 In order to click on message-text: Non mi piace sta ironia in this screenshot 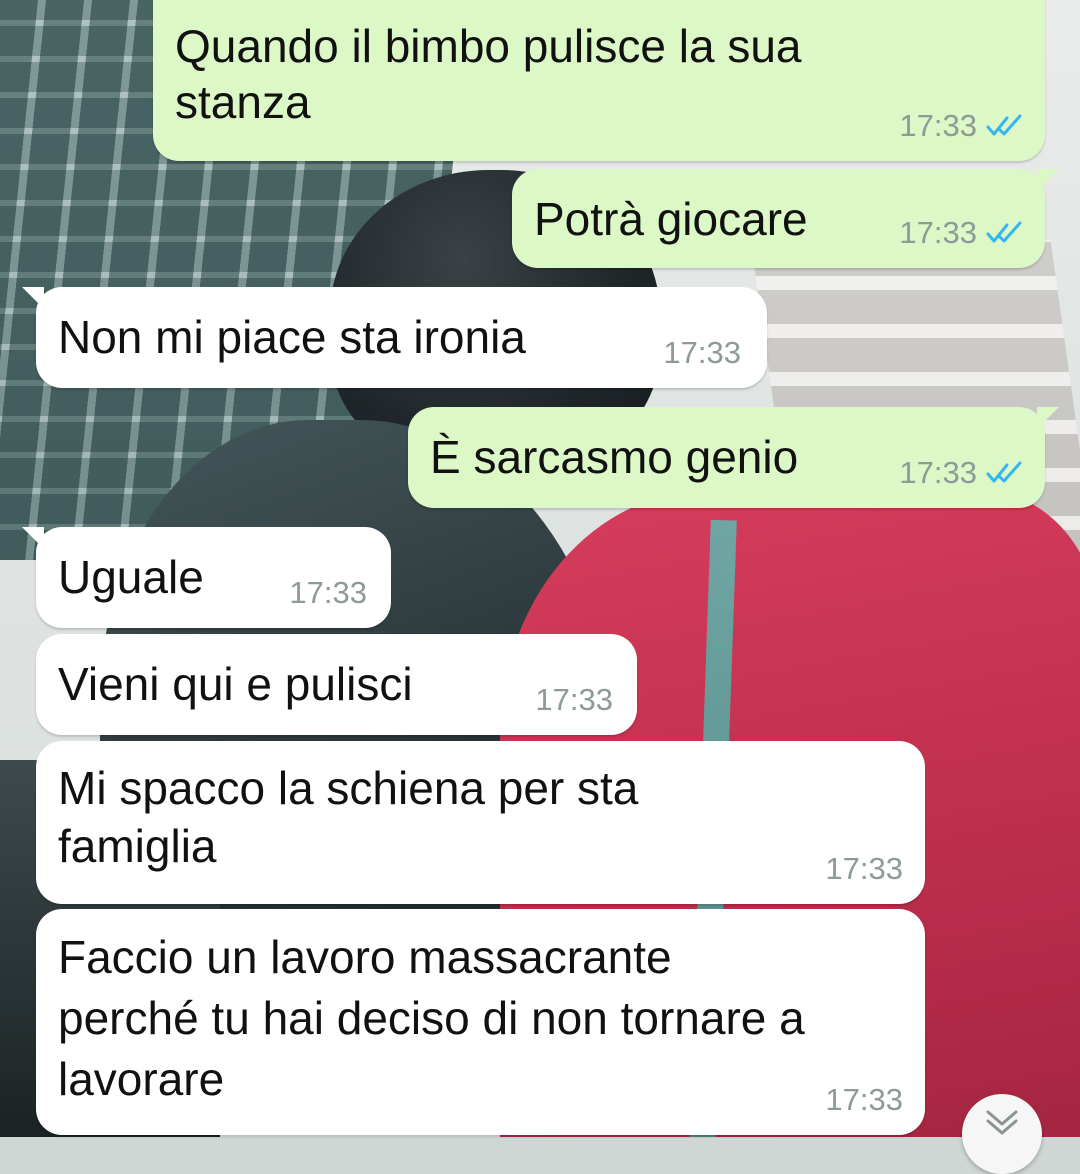, I will do `click(292, 337)`.